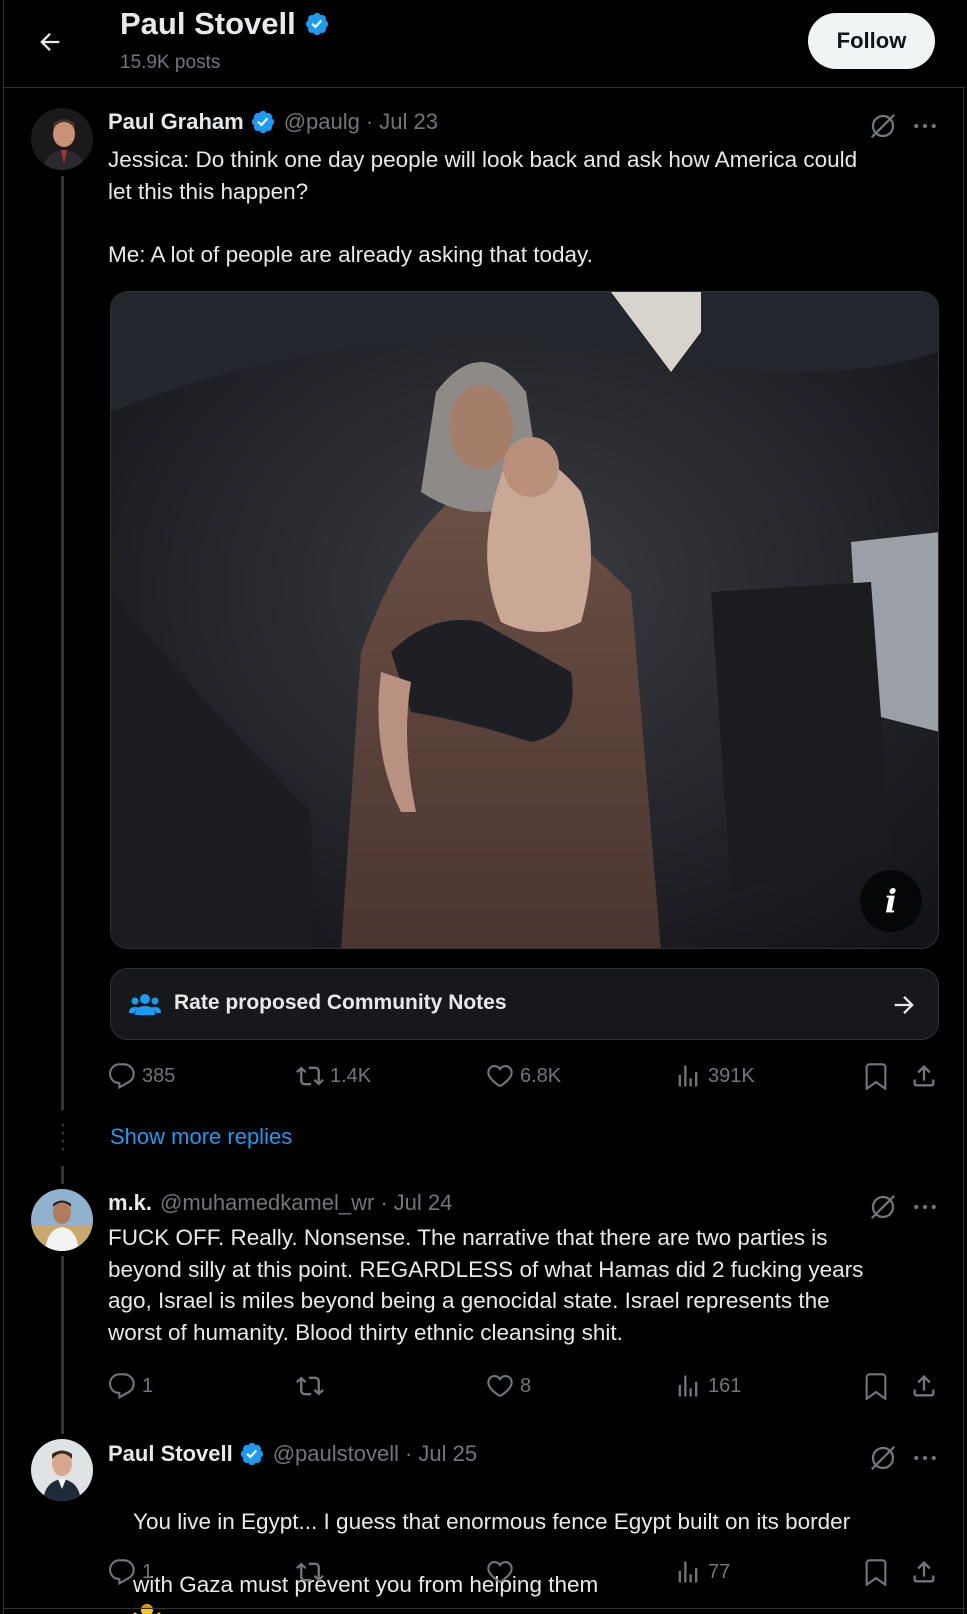 The image size is (967, 1614). I want to click on divider, so click(484, 1608).